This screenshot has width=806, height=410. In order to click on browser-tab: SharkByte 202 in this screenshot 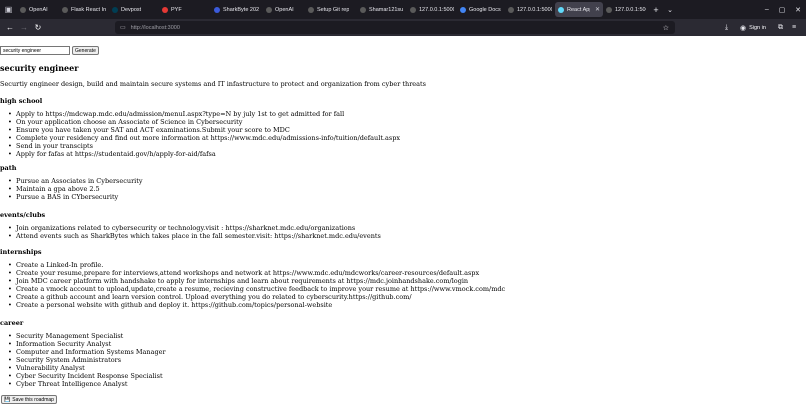, I will do `click(237, 9)`.